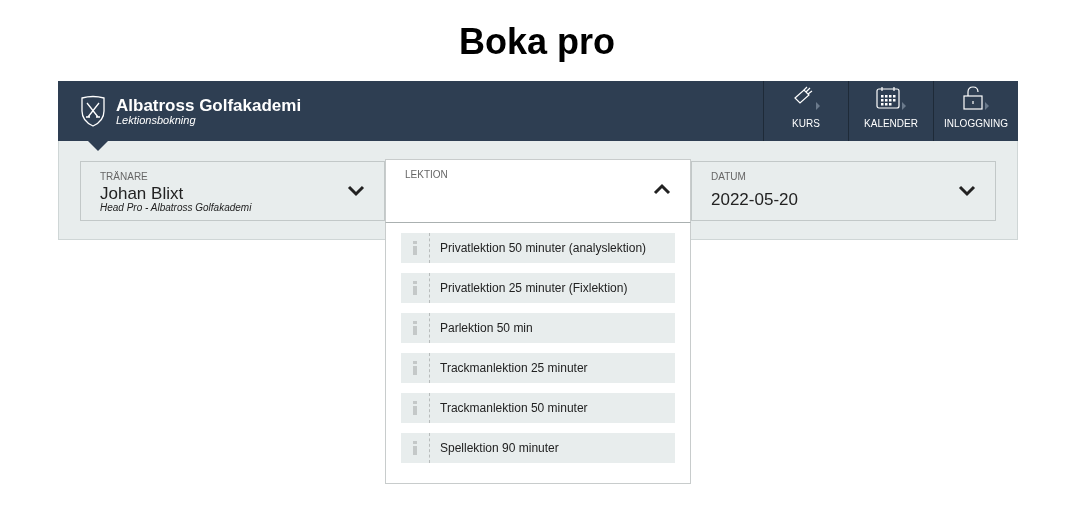  Describe the element at coordinates (427, 175) in the screenshot. I see `field-label: LEKTION` at that location.